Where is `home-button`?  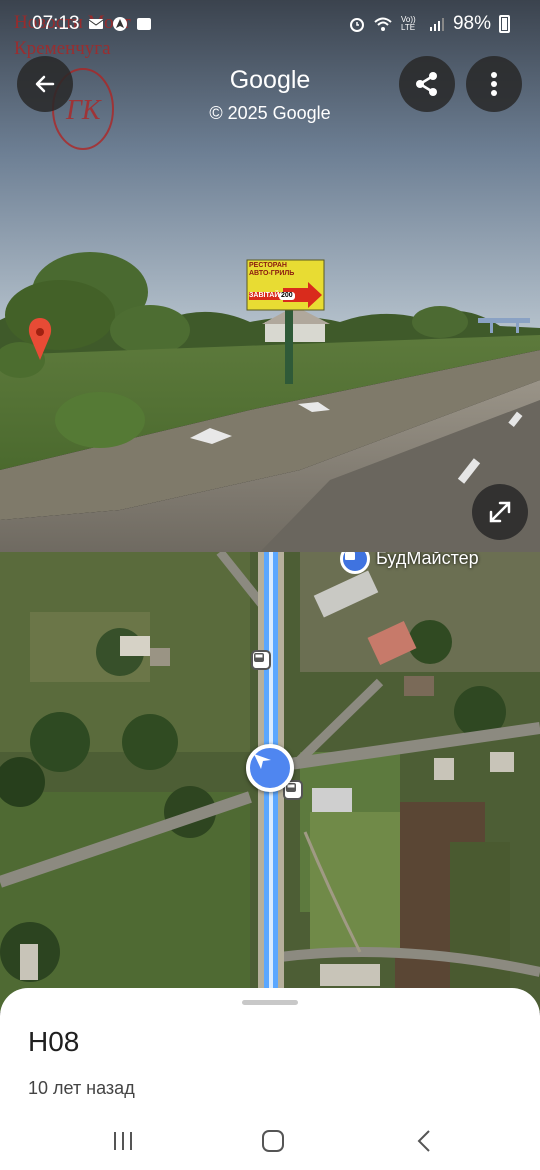
home-button is located at coordinates (273, 1141).